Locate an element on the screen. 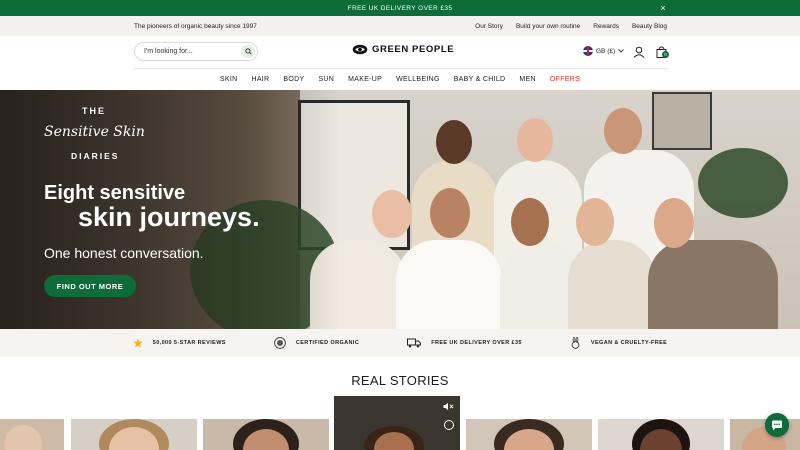 The width and height of the screenshot is (800, 450). uk-flag-icon is located at coordinates (588, 51).